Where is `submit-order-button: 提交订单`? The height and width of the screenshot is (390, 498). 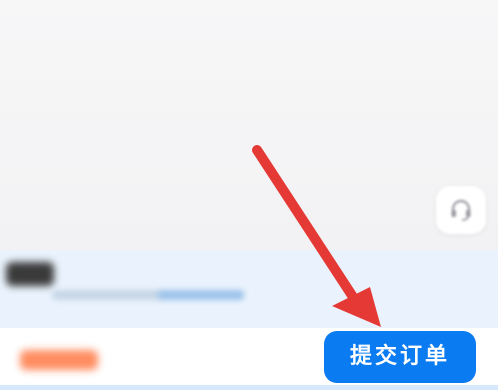 submit-order-button: 提交订单 is located at coordinates (400, 357).